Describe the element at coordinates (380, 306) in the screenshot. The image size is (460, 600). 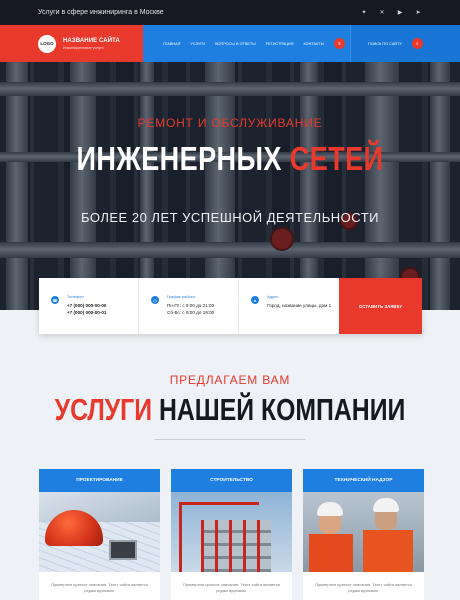
I see `request-button: ОСТАВИТЬ ЗАЯВКУ` at that location.